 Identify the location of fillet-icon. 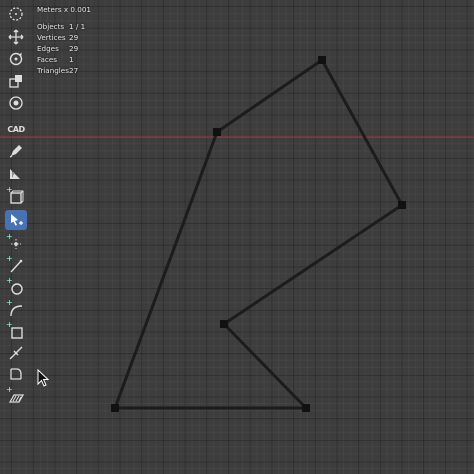
(16, 374).